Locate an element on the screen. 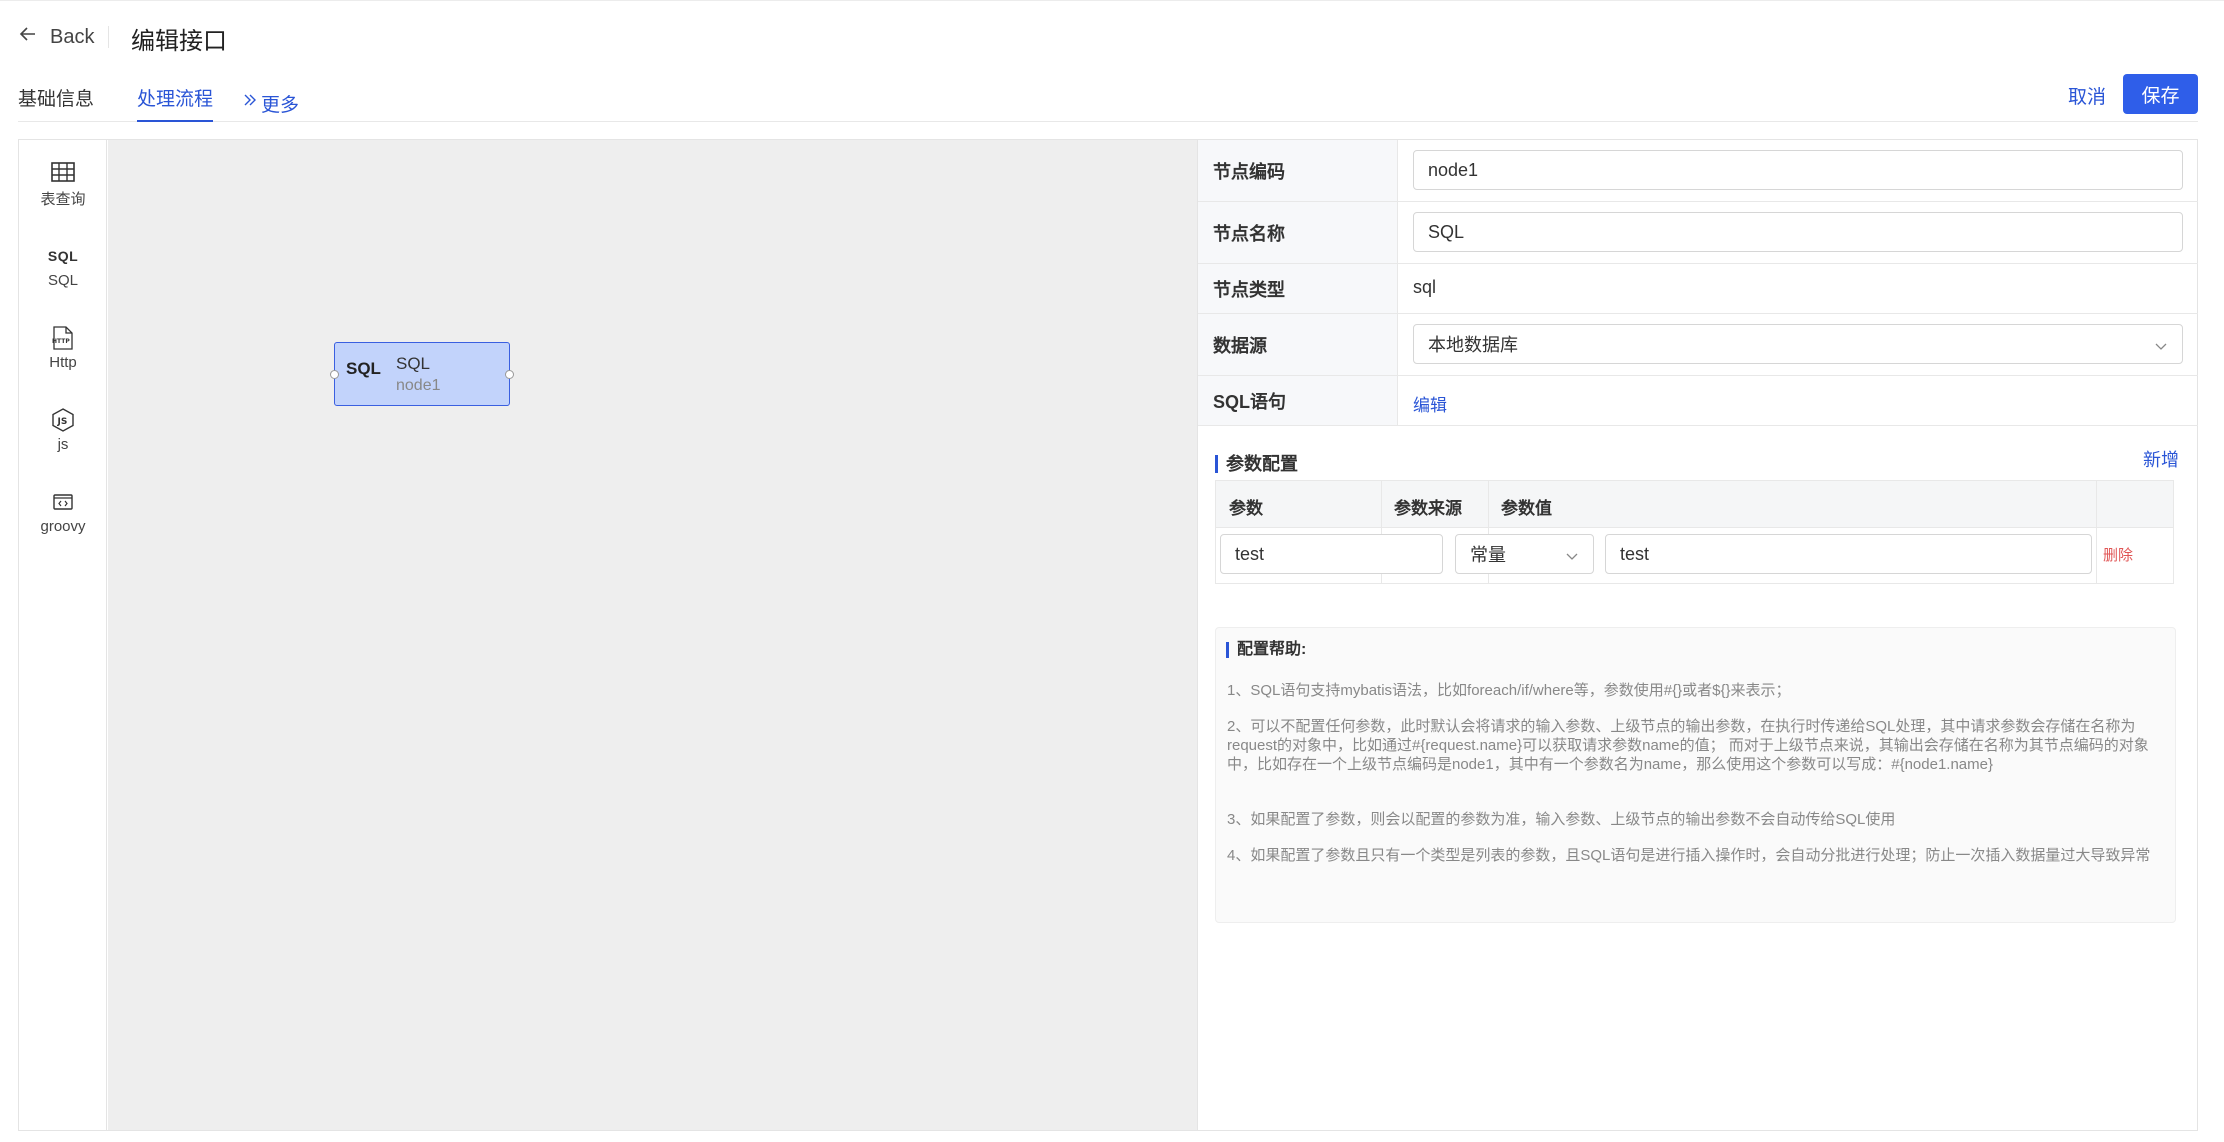 The width and height of the screenshot is (2224, 1142). back-button: Back is located at coordinates (56, 37).